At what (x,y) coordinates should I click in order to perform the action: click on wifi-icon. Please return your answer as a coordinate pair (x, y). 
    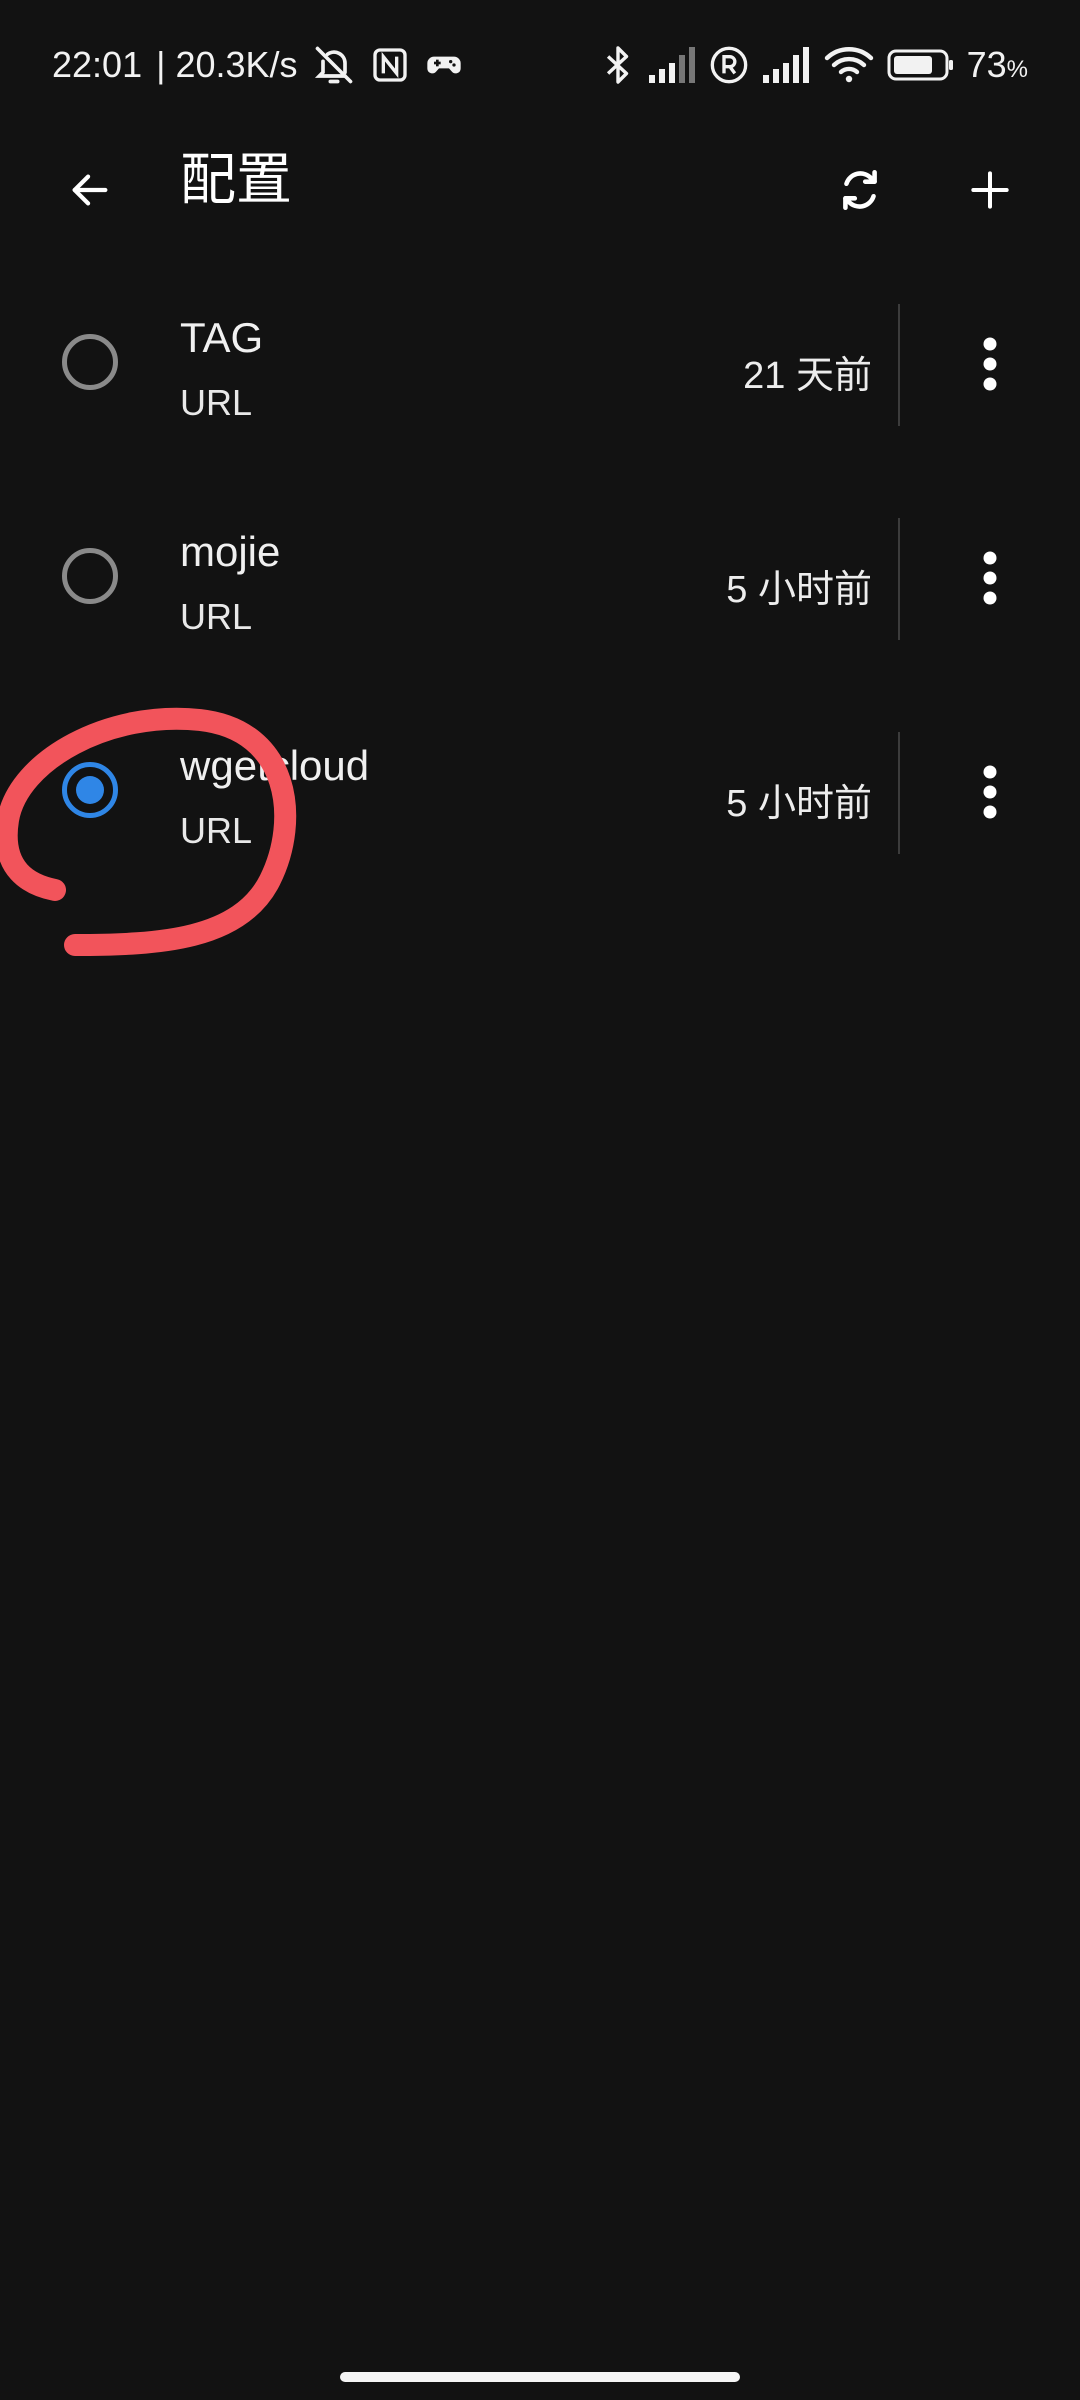
    Looking at the image, I should click on (849, 65).